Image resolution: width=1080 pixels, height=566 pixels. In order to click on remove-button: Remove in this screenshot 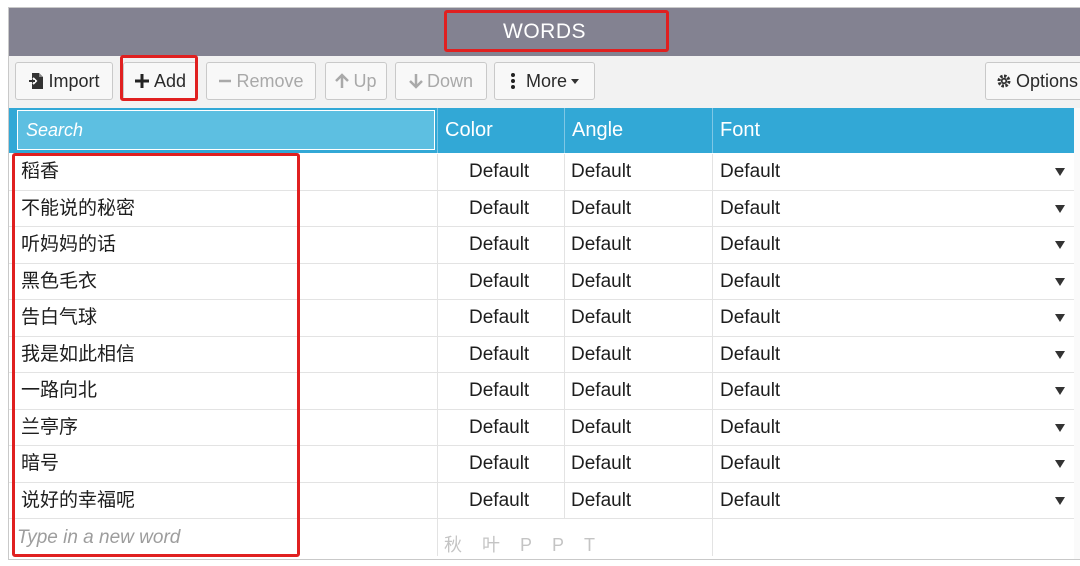, I will do `click(261, 81)`.